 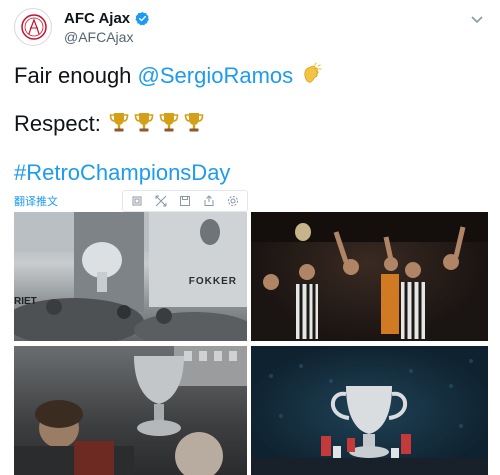 I want to click on photo-crowd-trophy, so click(x=130, y=410).